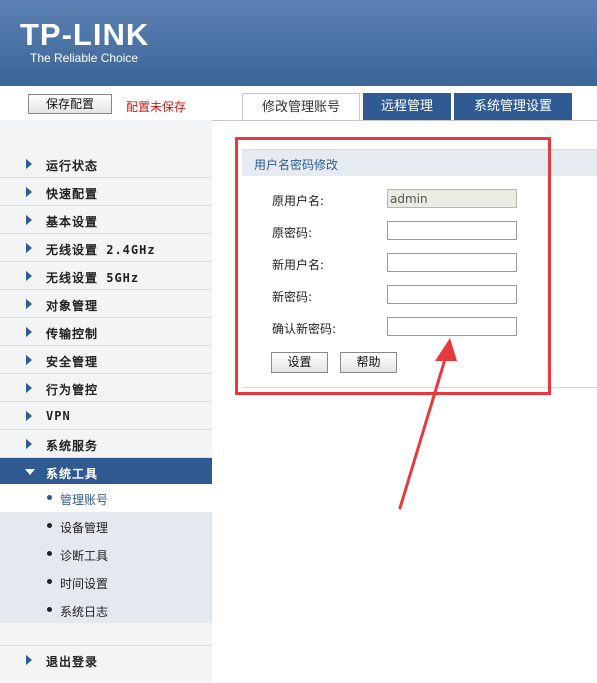  What do you see at coordinates (452, 262) in the screenshot?
I see `new-username-field` at bounding box center [452, 262].